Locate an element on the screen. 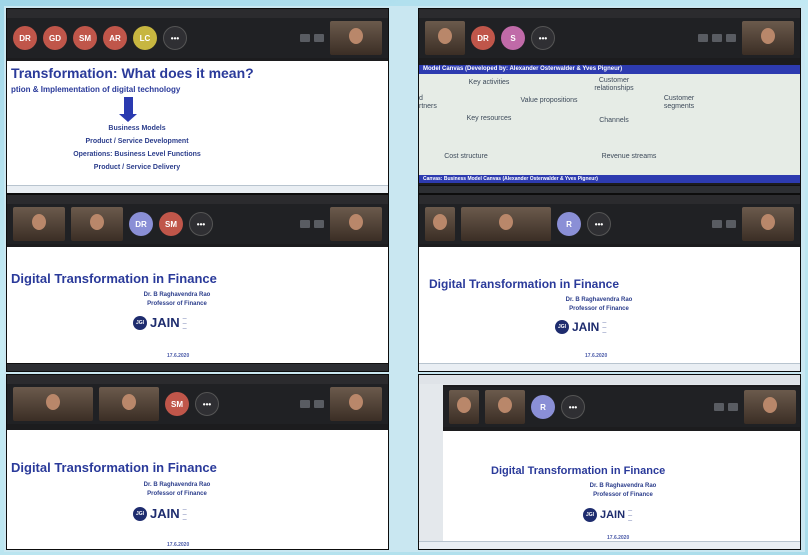 Image resolution: width=808 pixels, height=555 pixels. participants-bar: SM ••• is located at coordinates (197, 404).